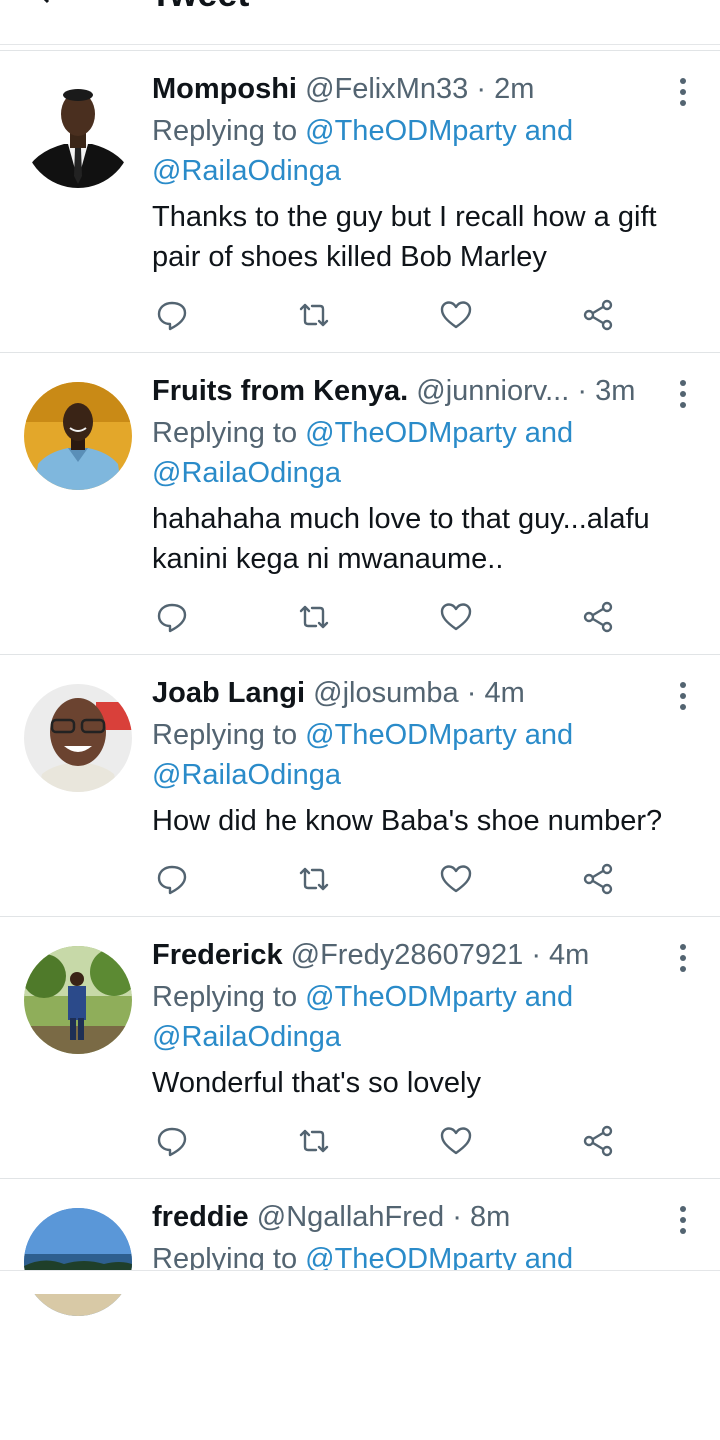 This screenshot has height=1440, width=720. I want to click on timestamp: 2m, so click(514, 89).